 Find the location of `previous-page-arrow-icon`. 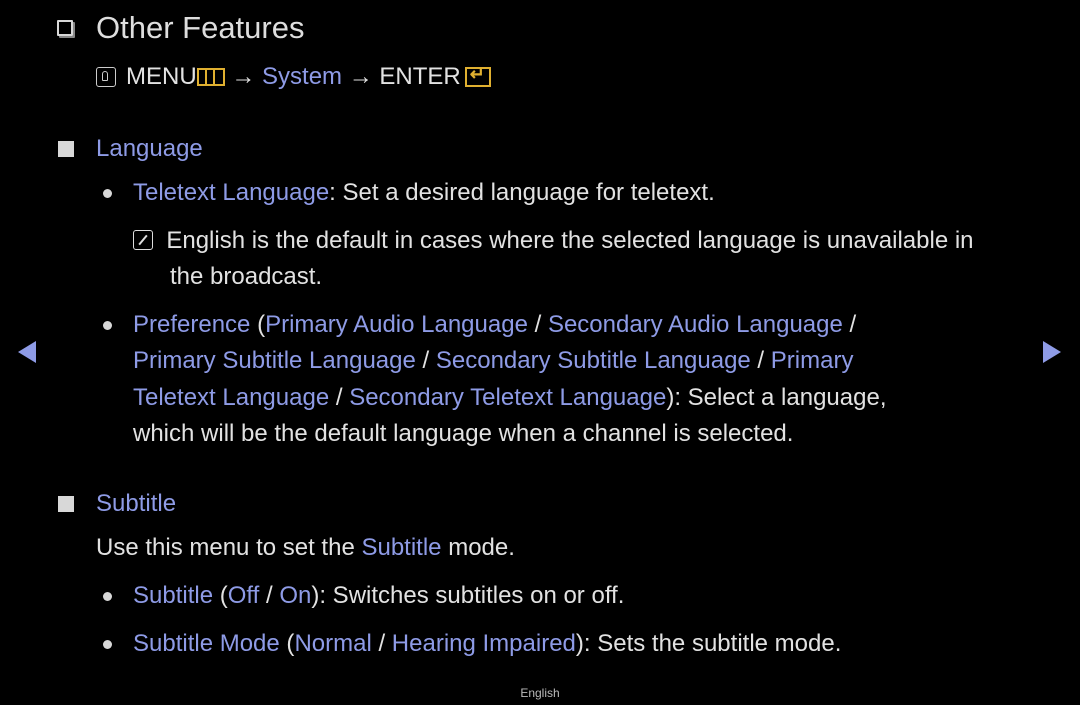

previous-page-arrow-icon is located at coordinates (27, 352).